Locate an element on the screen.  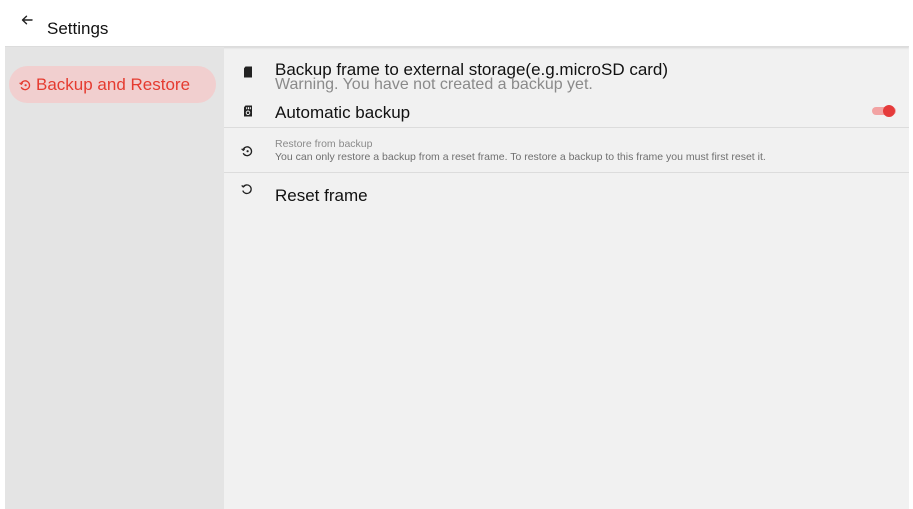
toggle-knob is located at coordinates (889, 111).